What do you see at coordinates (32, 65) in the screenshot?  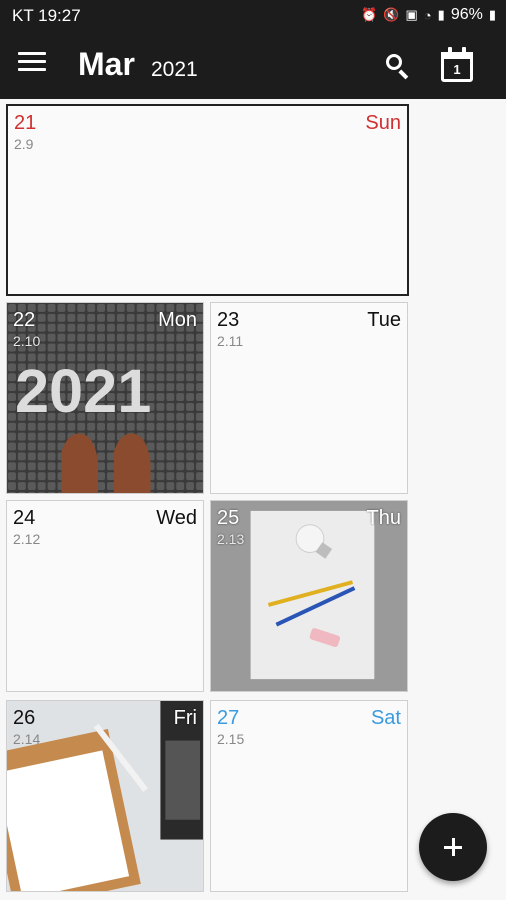 I see `hamburger-menu-icon` at bounding box center [32, 65].